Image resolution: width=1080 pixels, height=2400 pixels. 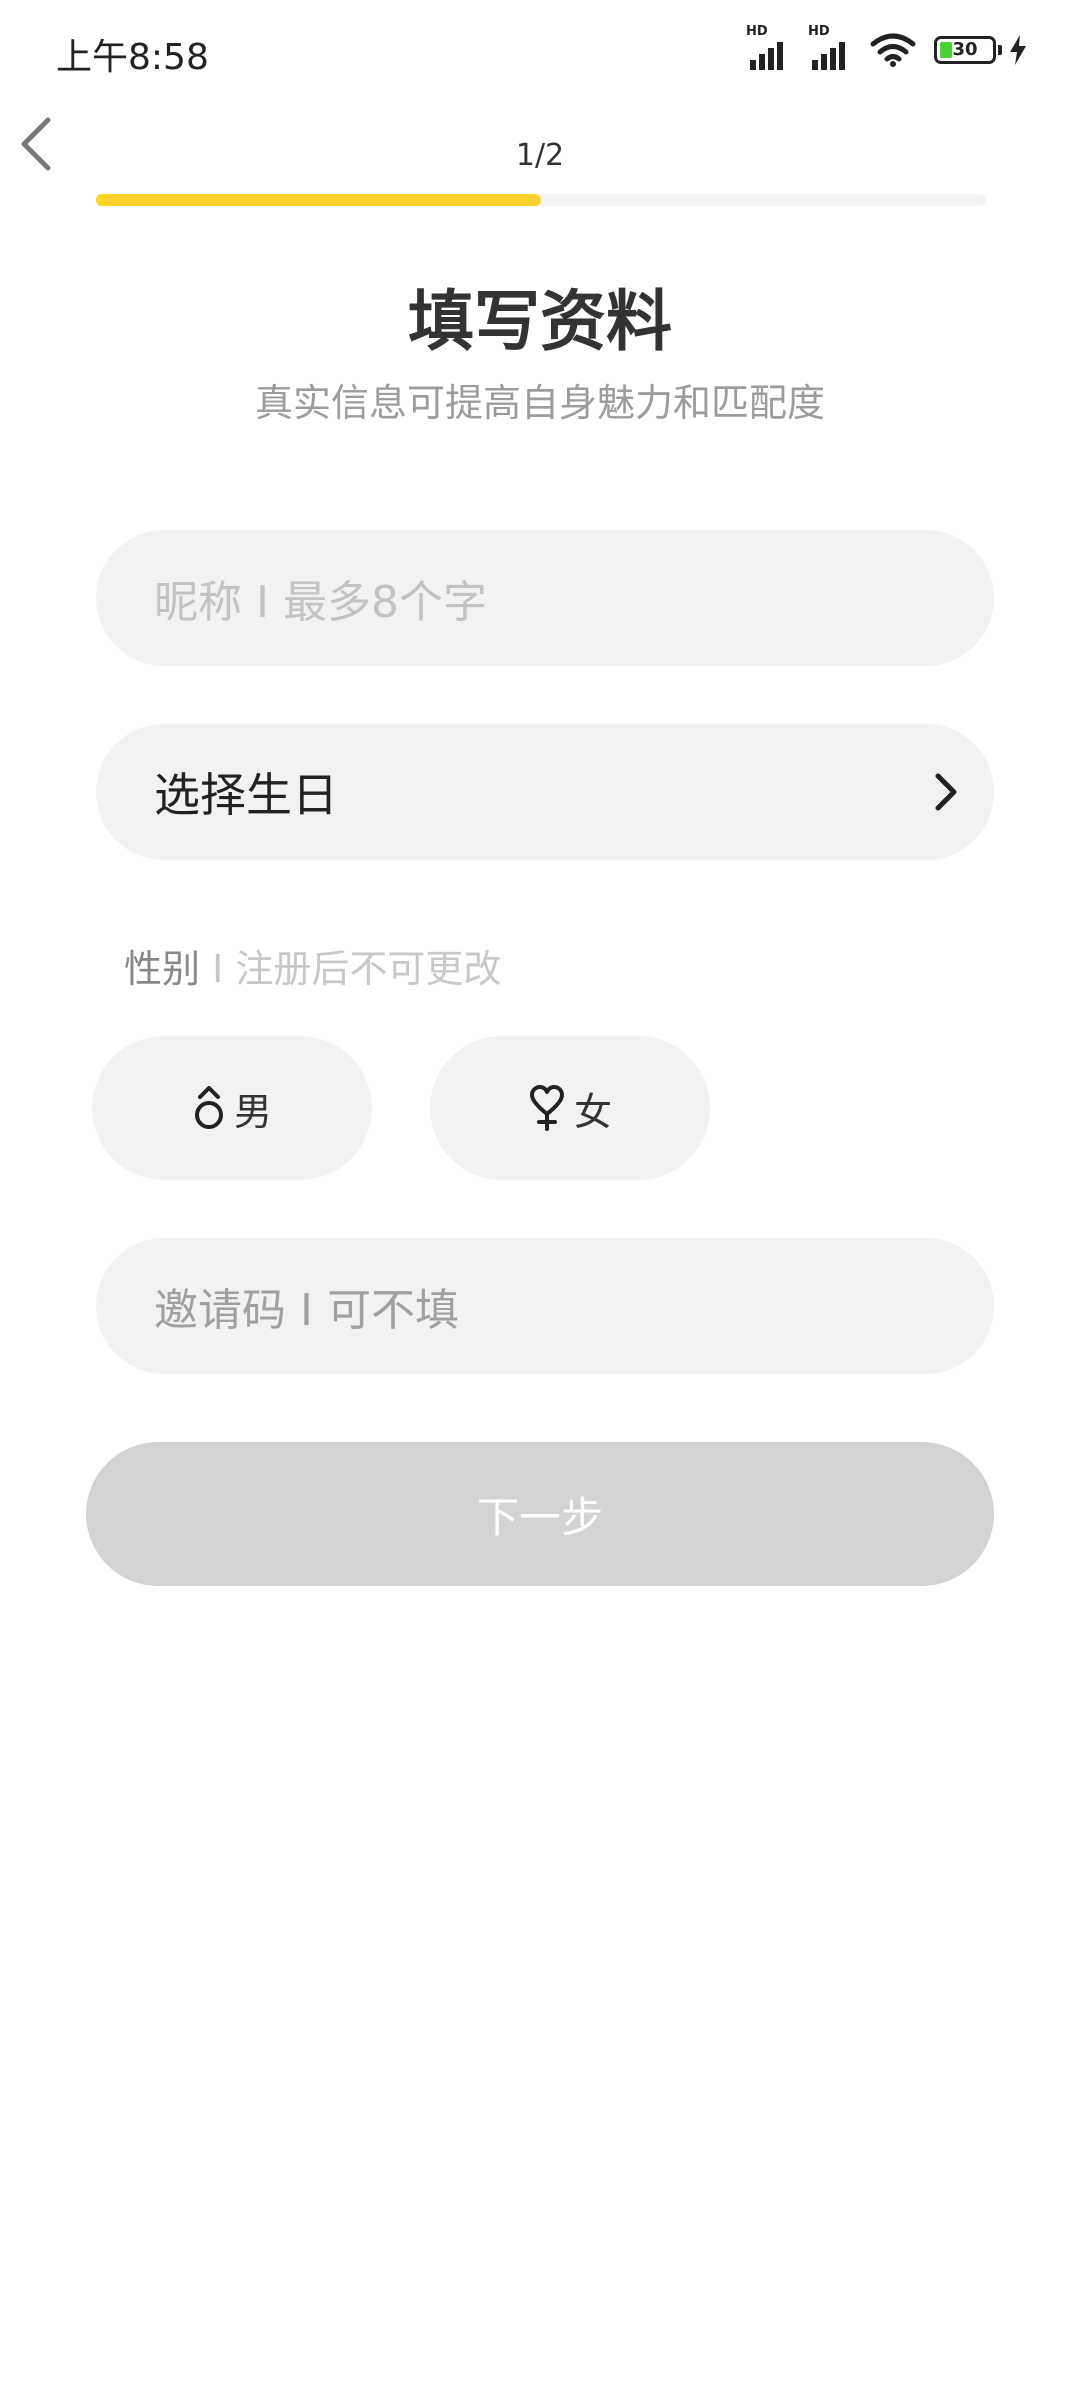 What do you see at coordinates (540, 321) in the screenshot?
I see `page-title: 填写资料` at bounding box center [540, 321].